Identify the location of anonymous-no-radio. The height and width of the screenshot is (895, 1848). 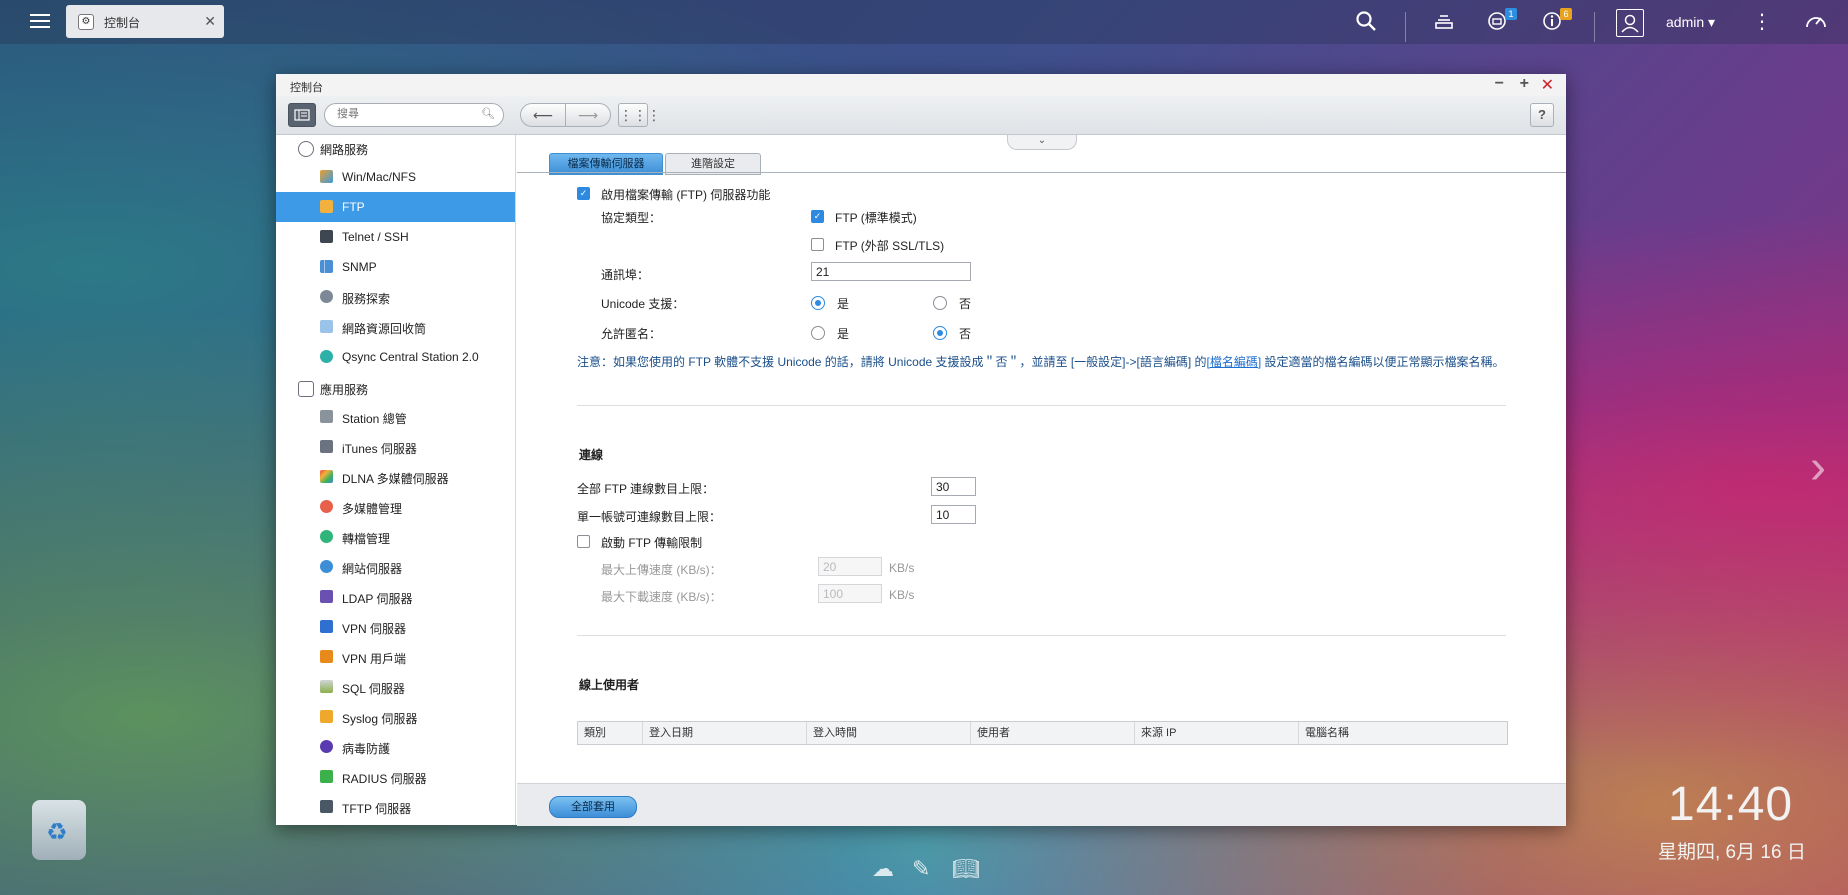
(940, 333).